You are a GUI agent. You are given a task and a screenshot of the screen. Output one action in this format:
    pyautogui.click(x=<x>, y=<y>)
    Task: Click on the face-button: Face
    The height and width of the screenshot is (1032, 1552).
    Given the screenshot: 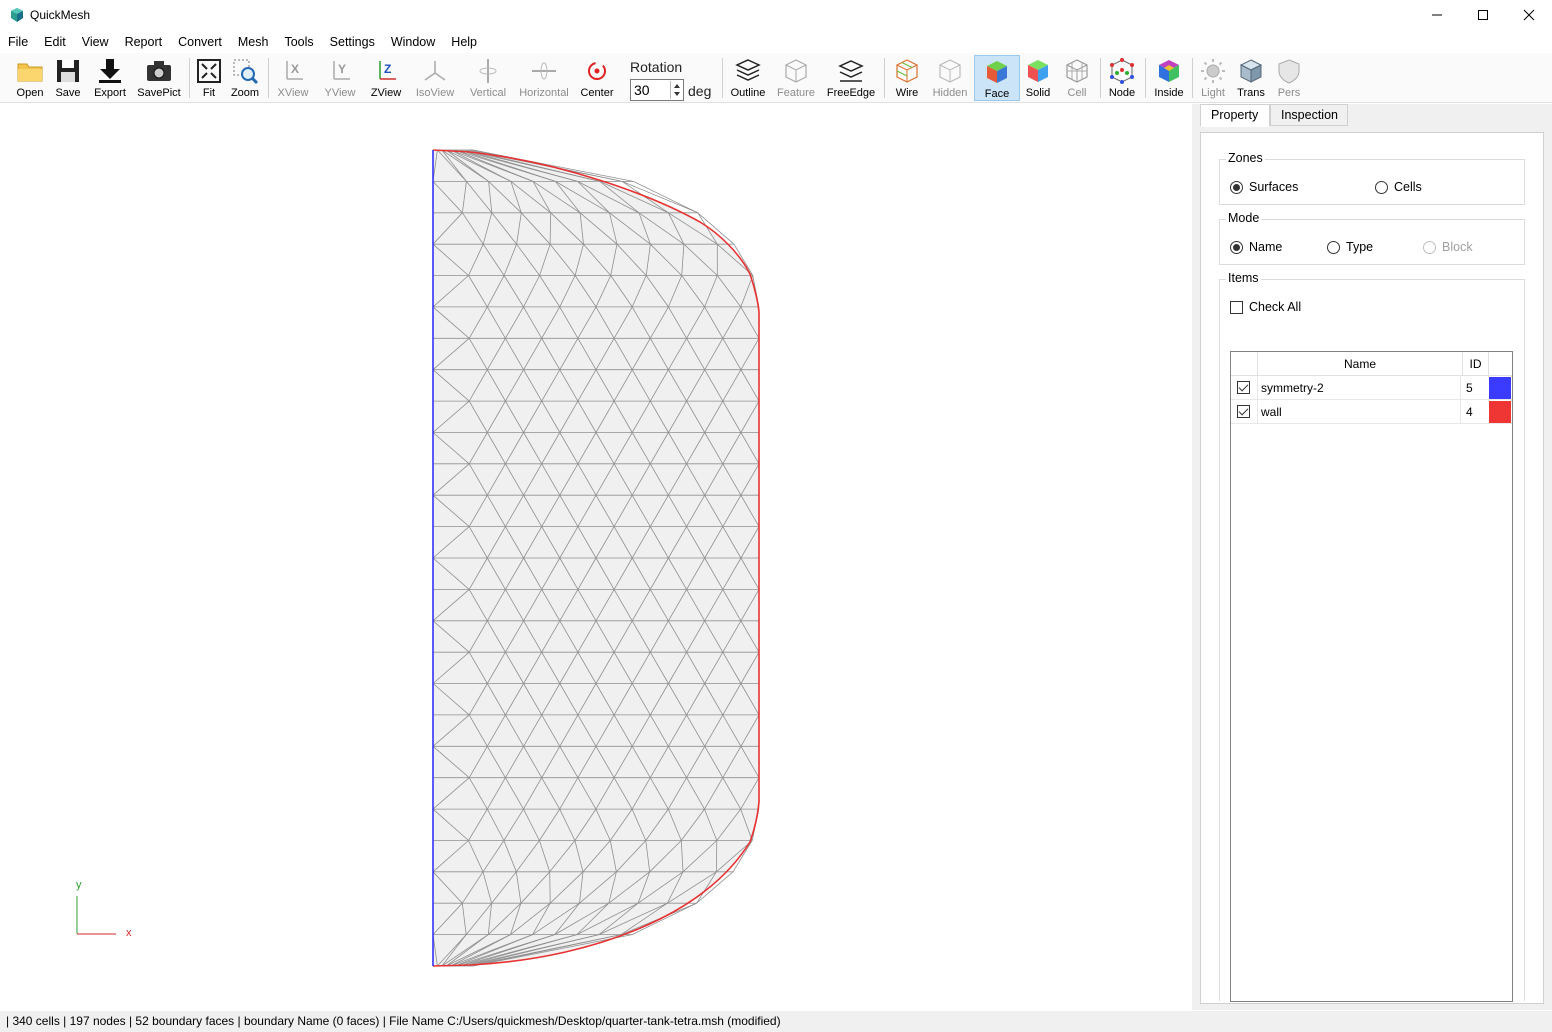 What is the action you would take?
    pyautogui.click(x=997, y=78)
    